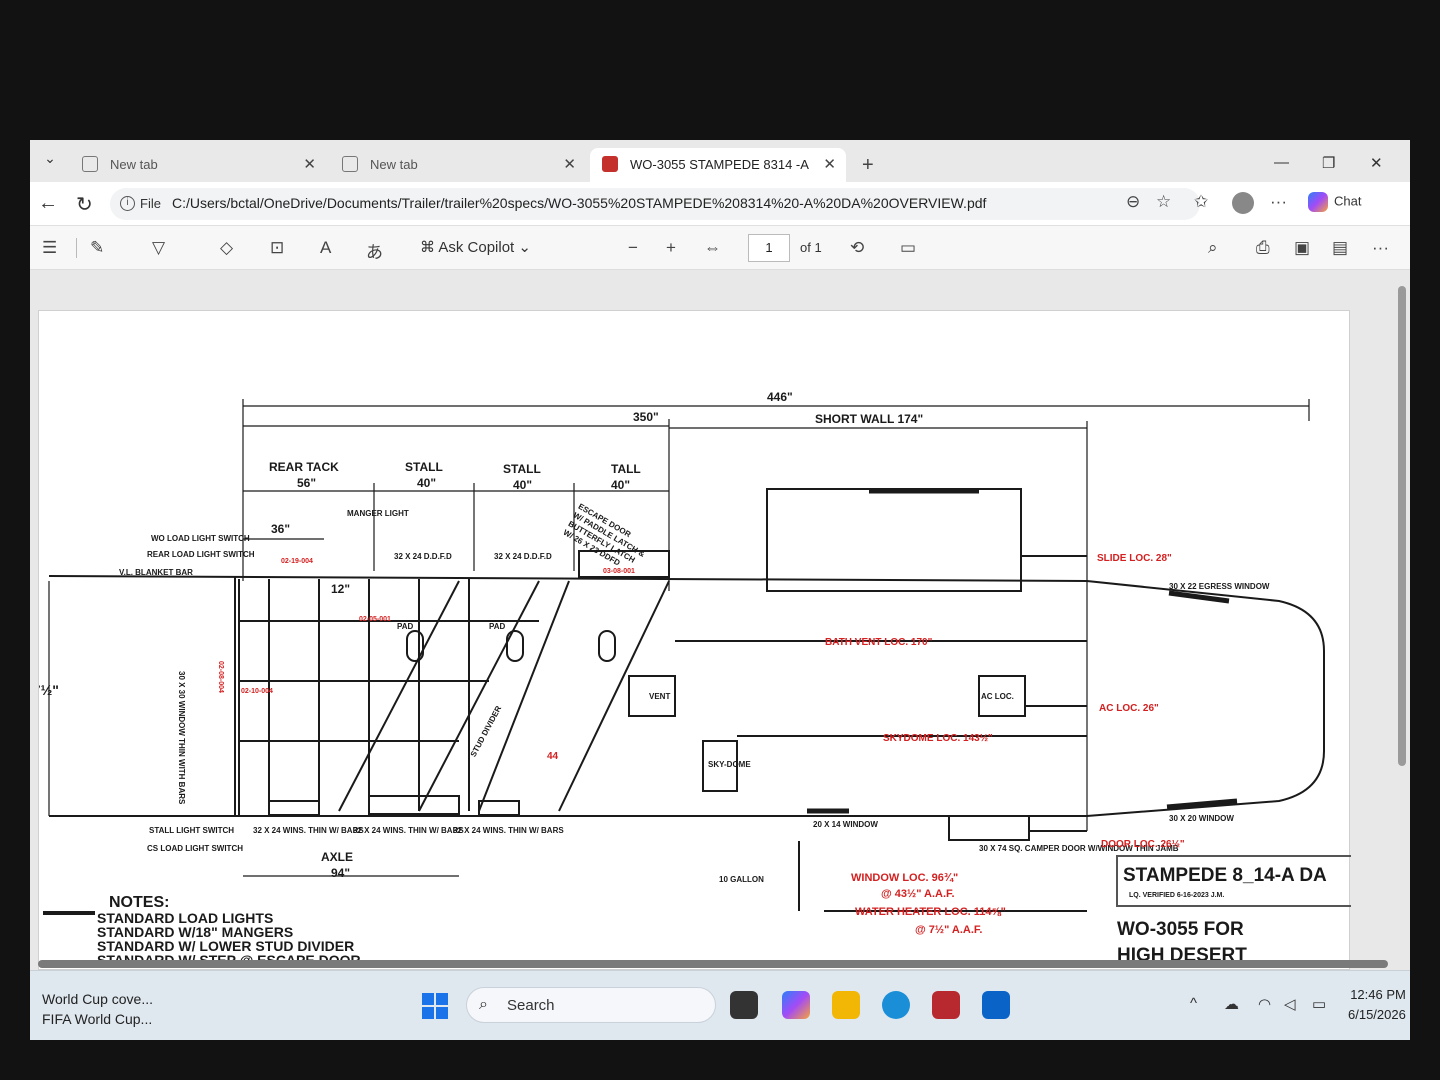  I want to click on mcafee-icon, so click(946, 1005).